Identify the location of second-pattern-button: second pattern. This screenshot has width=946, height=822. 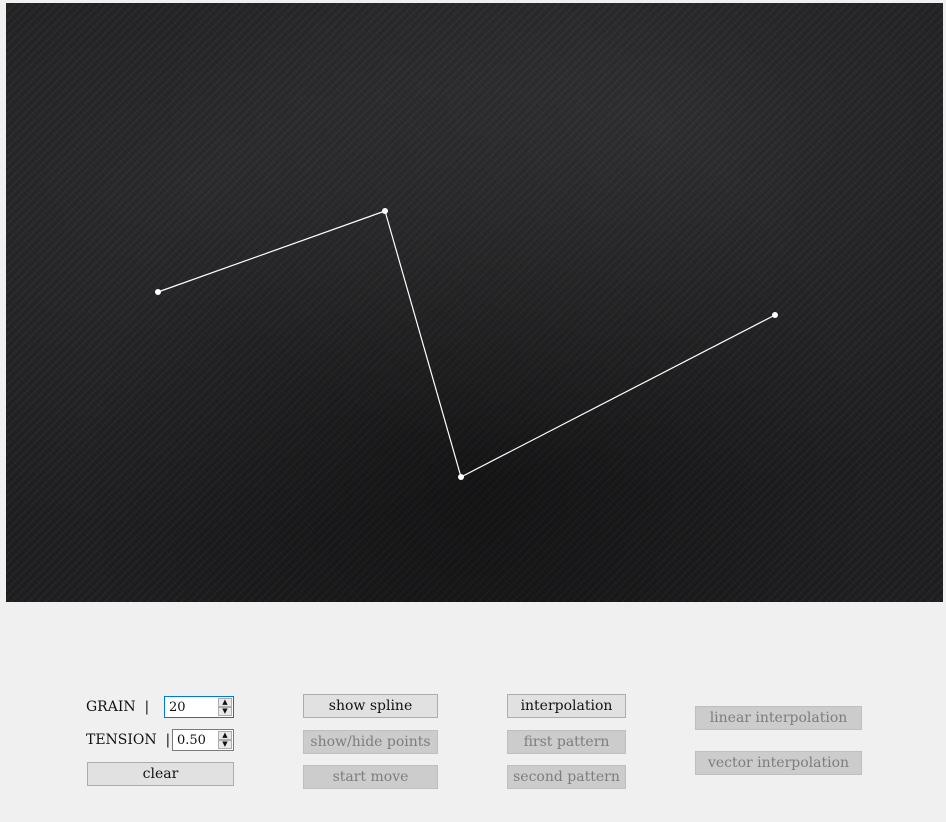
(566, 777).